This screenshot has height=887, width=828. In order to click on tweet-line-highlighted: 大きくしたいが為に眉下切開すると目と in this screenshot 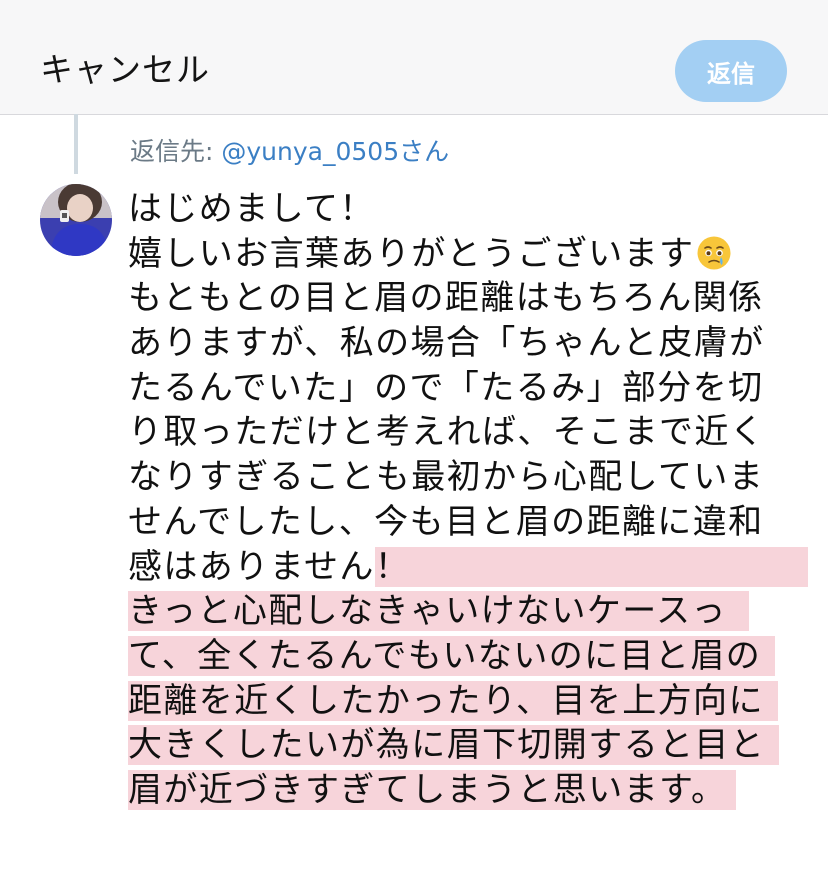, I will do `click(458, 745)`.